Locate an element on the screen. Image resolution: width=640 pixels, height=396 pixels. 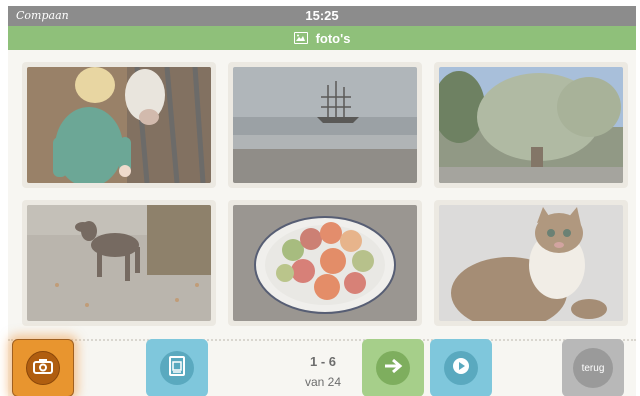
album-icon is located at coordinates (177, 368).